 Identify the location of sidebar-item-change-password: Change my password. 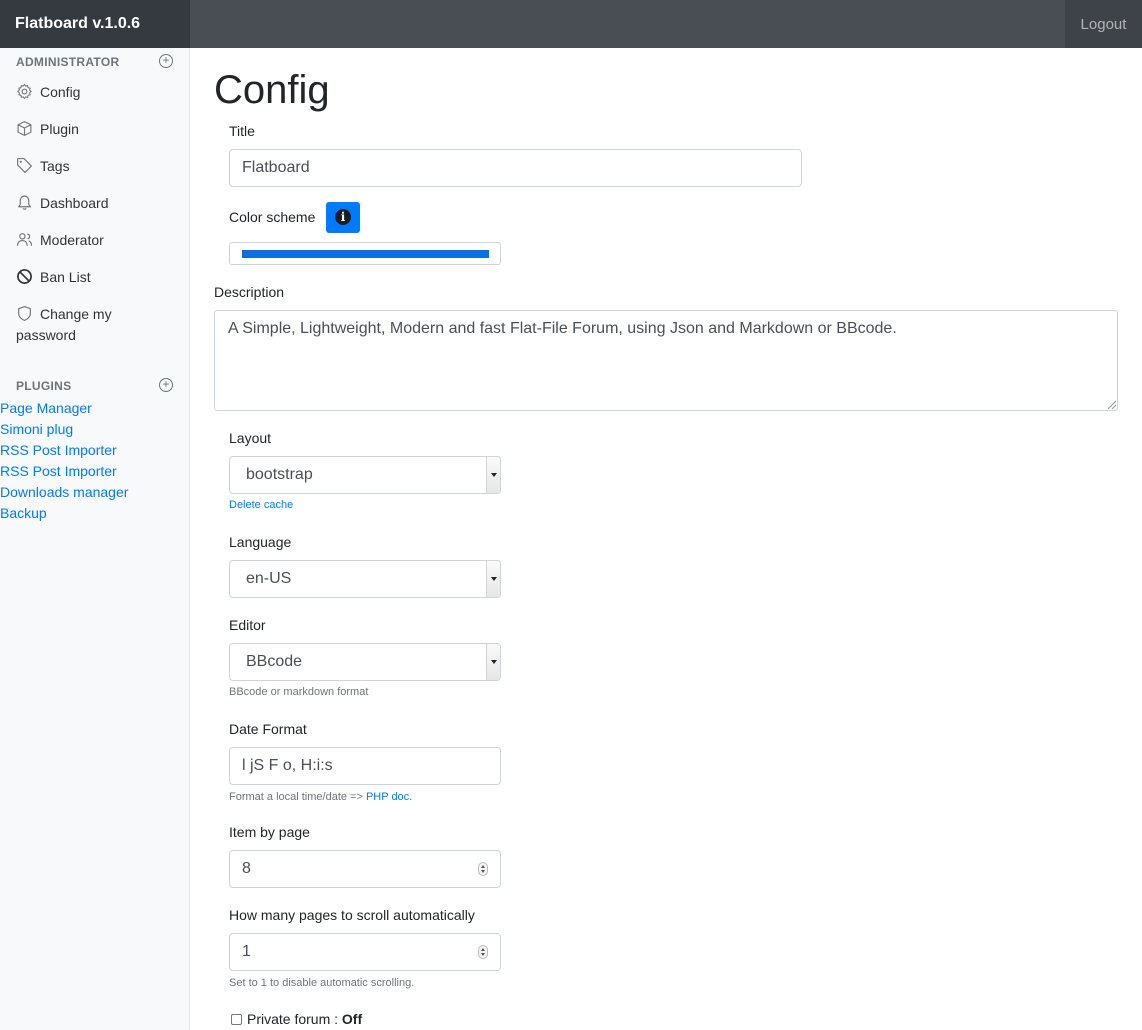
(96, 325).